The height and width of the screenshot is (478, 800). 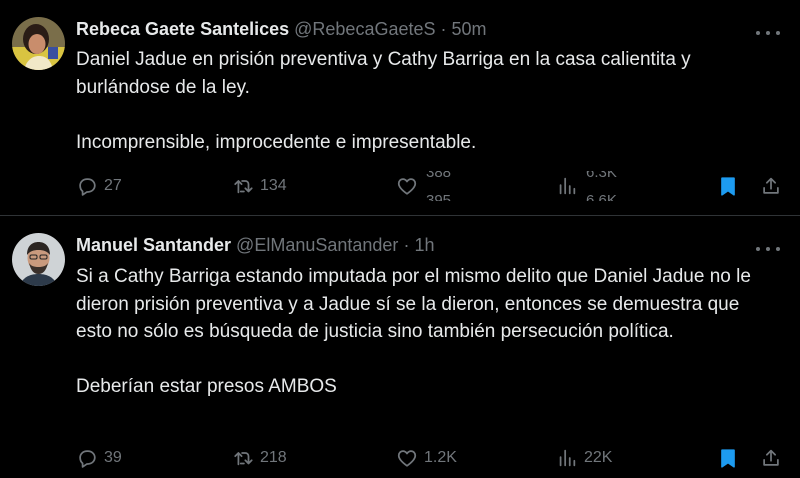 I want to click on author-handle: @RebecaGaeteS, so click(x=364, y=29).